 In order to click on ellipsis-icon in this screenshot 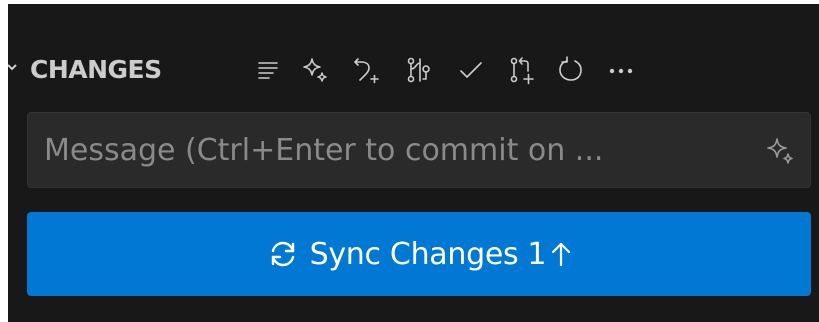, I will do `click(621, 71)`.